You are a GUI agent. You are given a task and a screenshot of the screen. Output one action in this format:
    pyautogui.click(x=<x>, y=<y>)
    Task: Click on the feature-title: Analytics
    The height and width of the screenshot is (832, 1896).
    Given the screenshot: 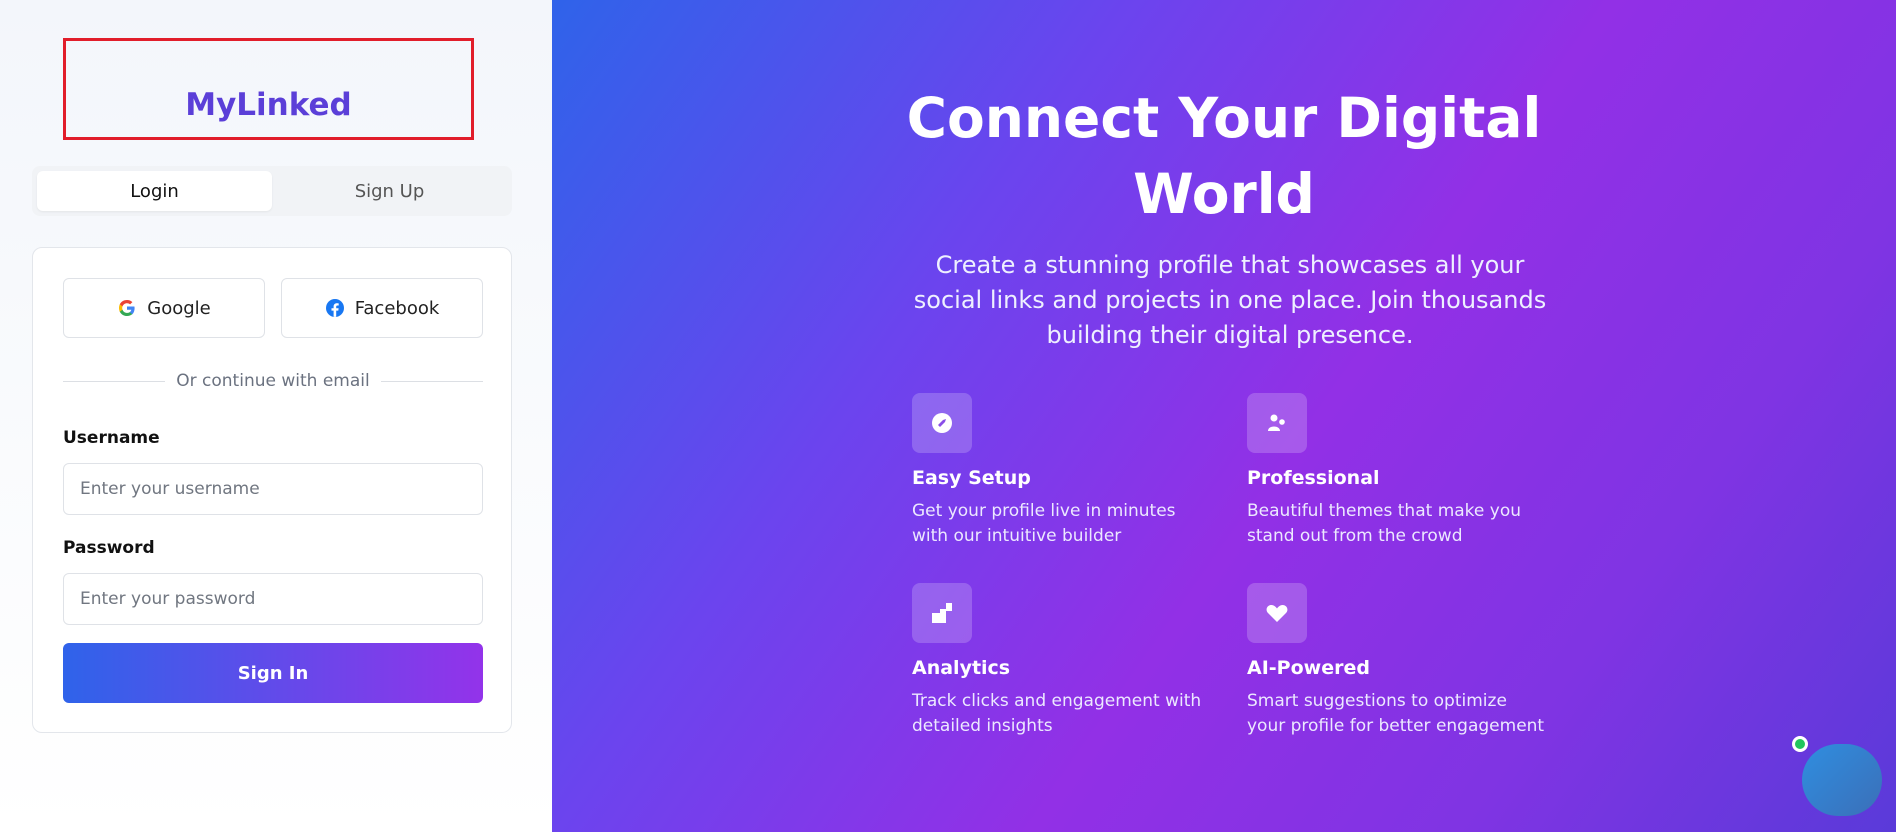 What is the action you would take?
    pyautogui.click(x=961, y=668)
    